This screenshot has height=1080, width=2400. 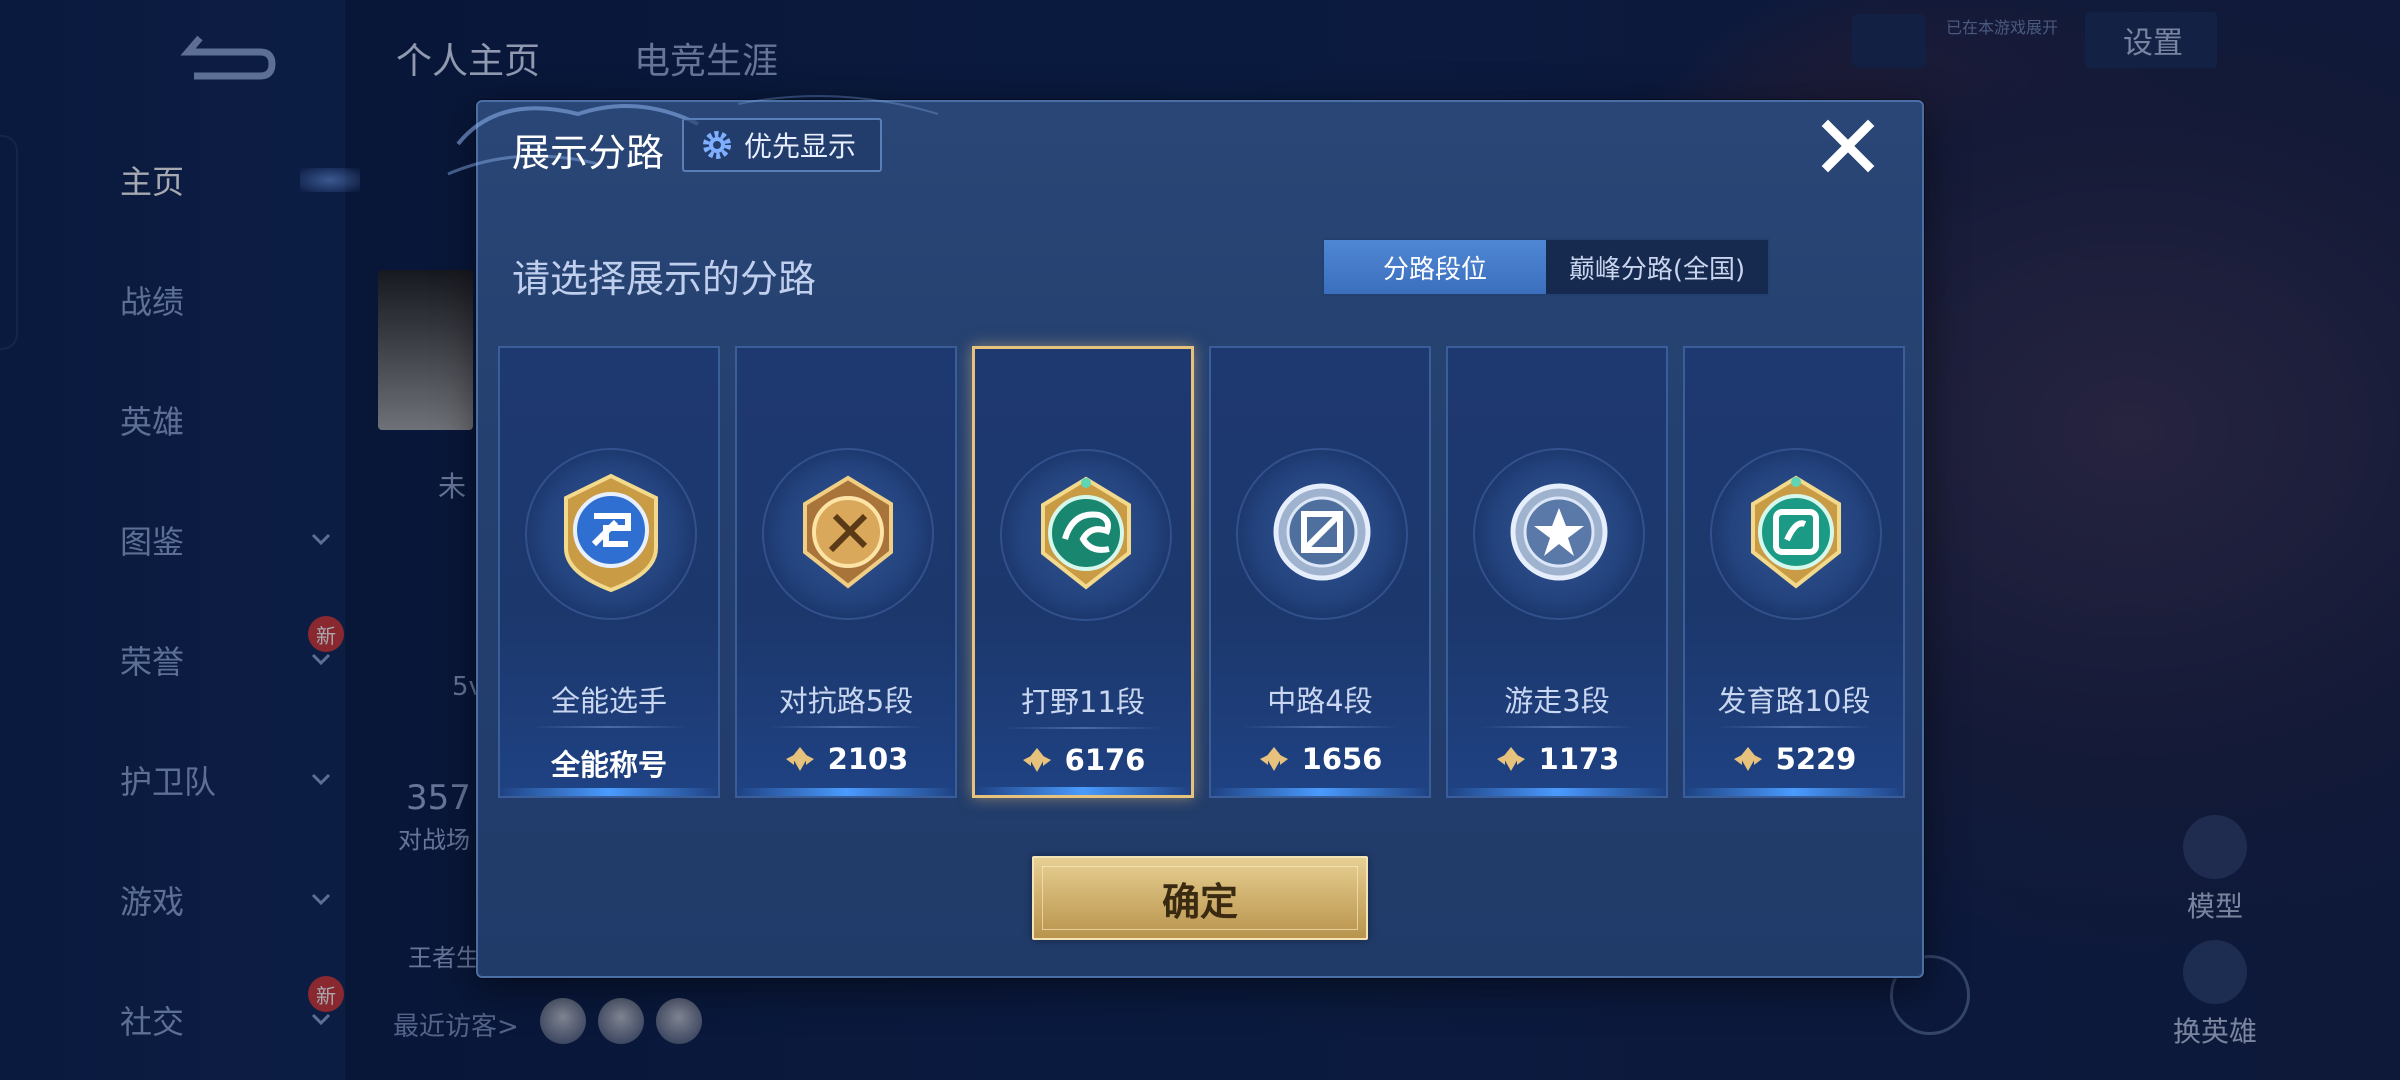 I want to click on card-score-text: 全能称号, so click(x=608, y=765).